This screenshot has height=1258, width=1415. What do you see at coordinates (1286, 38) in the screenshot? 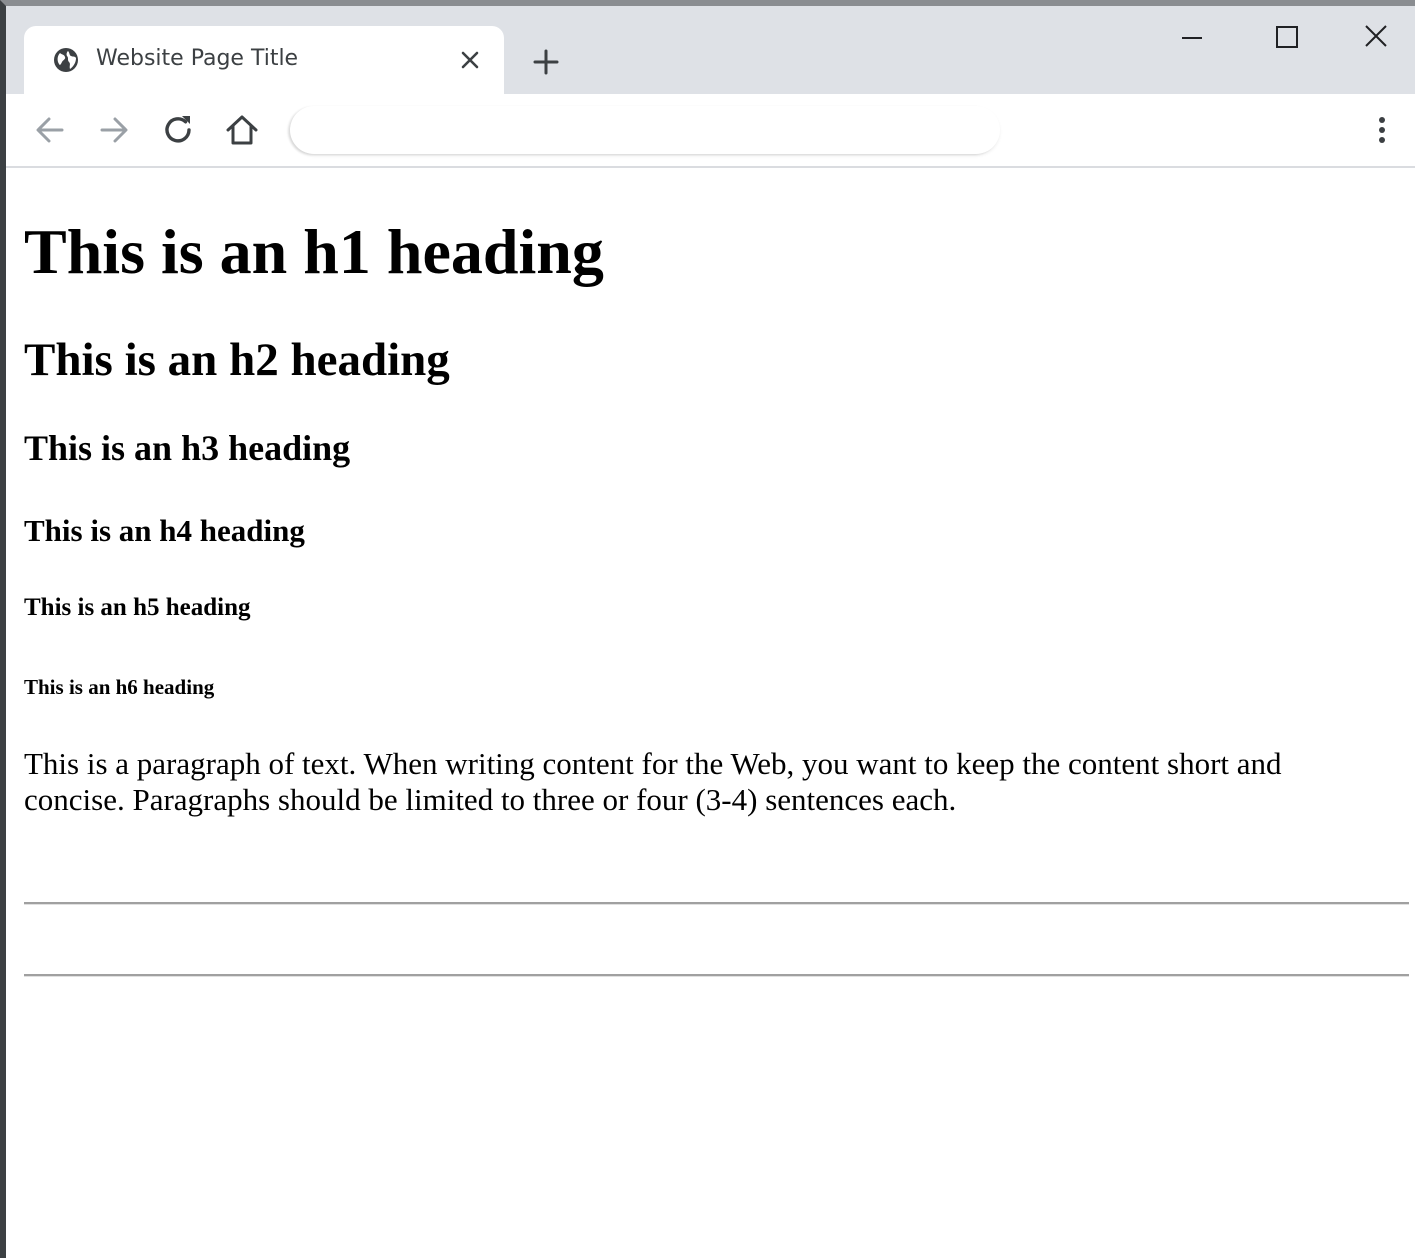
I see `maximize-icon` at bounding box center [1286, 38].